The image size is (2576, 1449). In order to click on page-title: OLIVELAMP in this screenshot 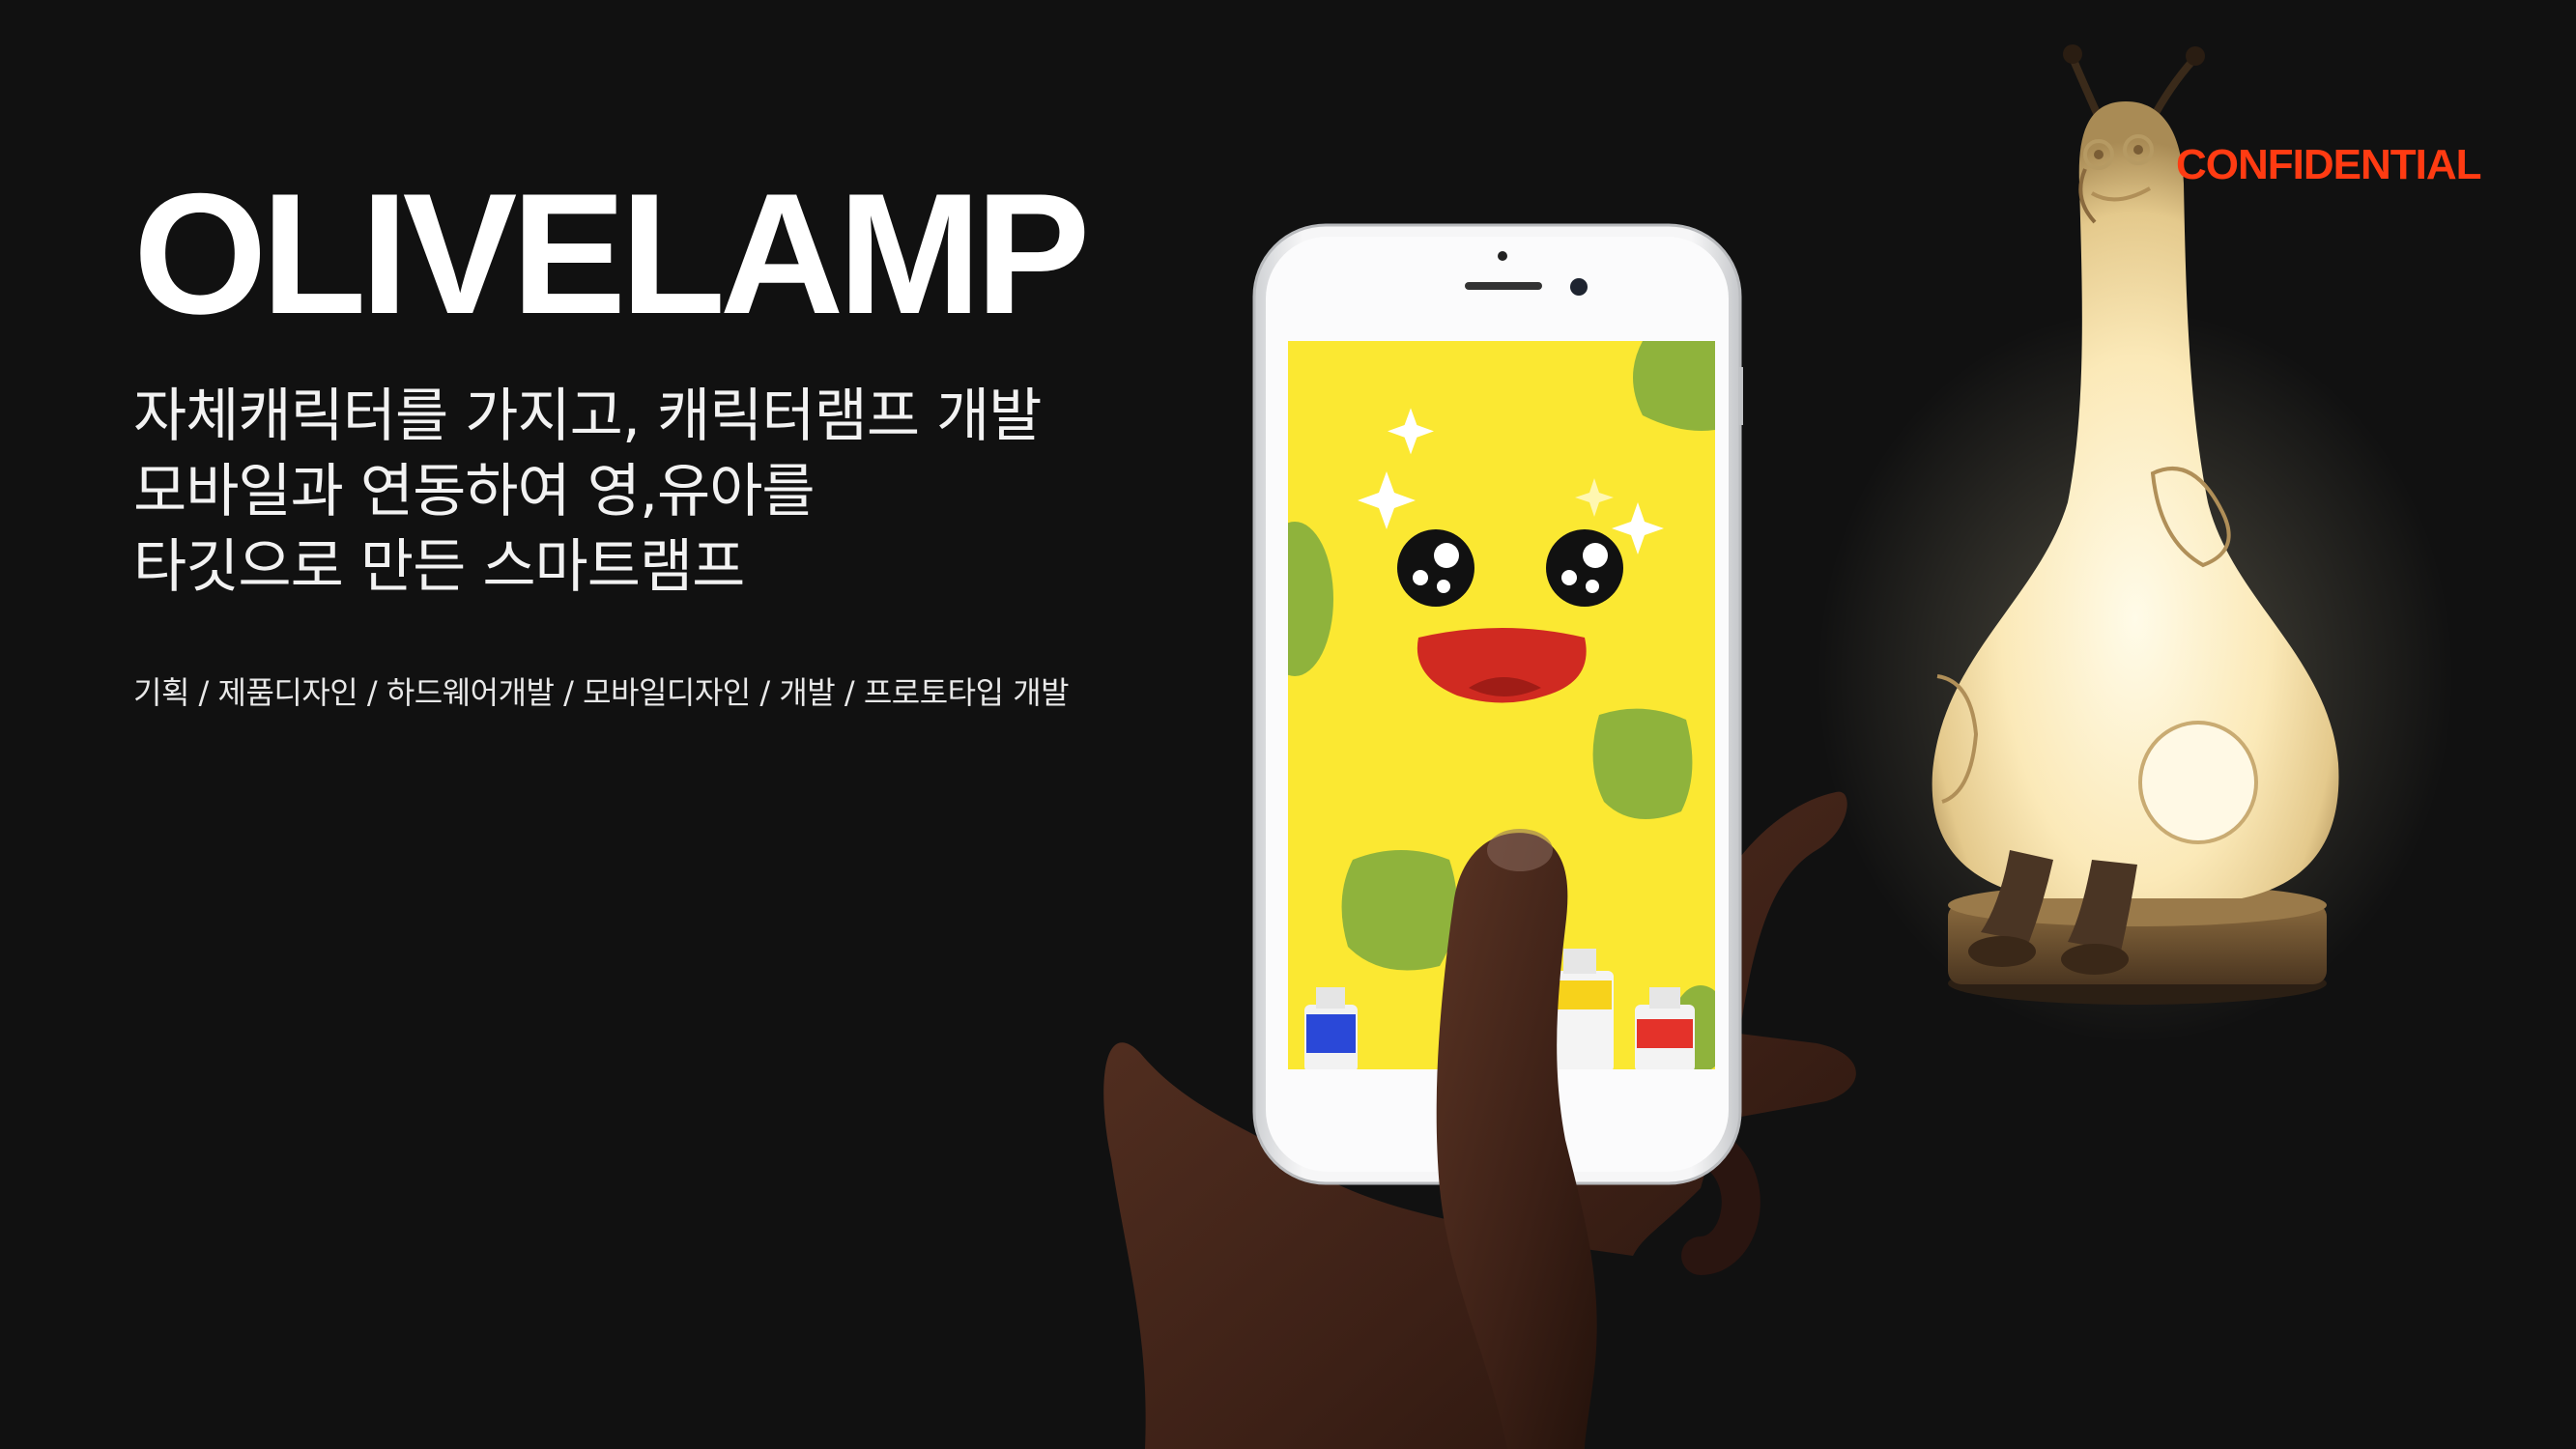, I will do `click(612, 253)`.